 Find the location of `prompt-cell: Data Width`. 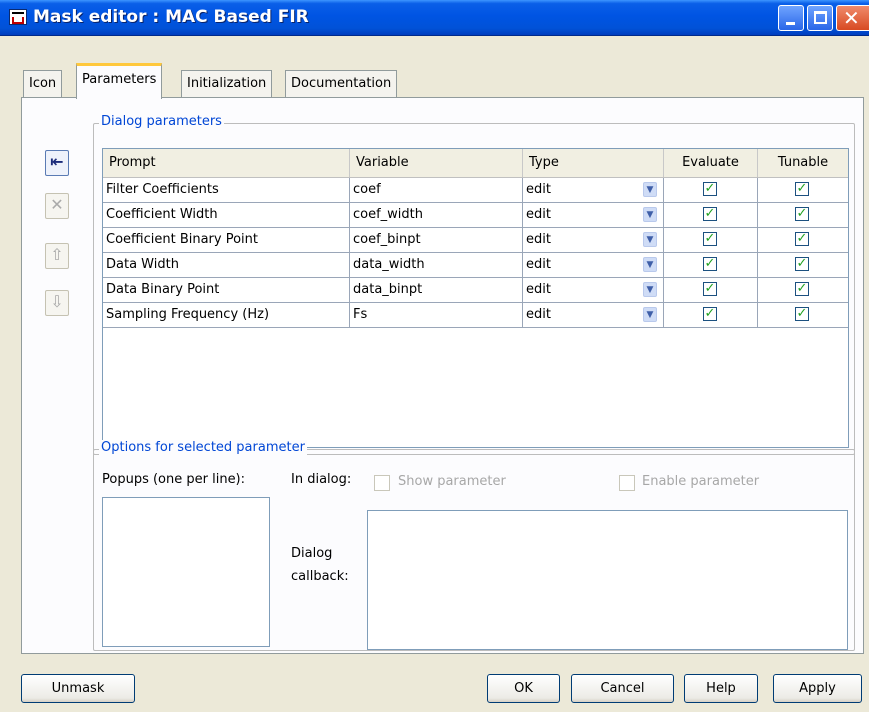

prompt-cell: Data Width is located at coordinates (226, 265).